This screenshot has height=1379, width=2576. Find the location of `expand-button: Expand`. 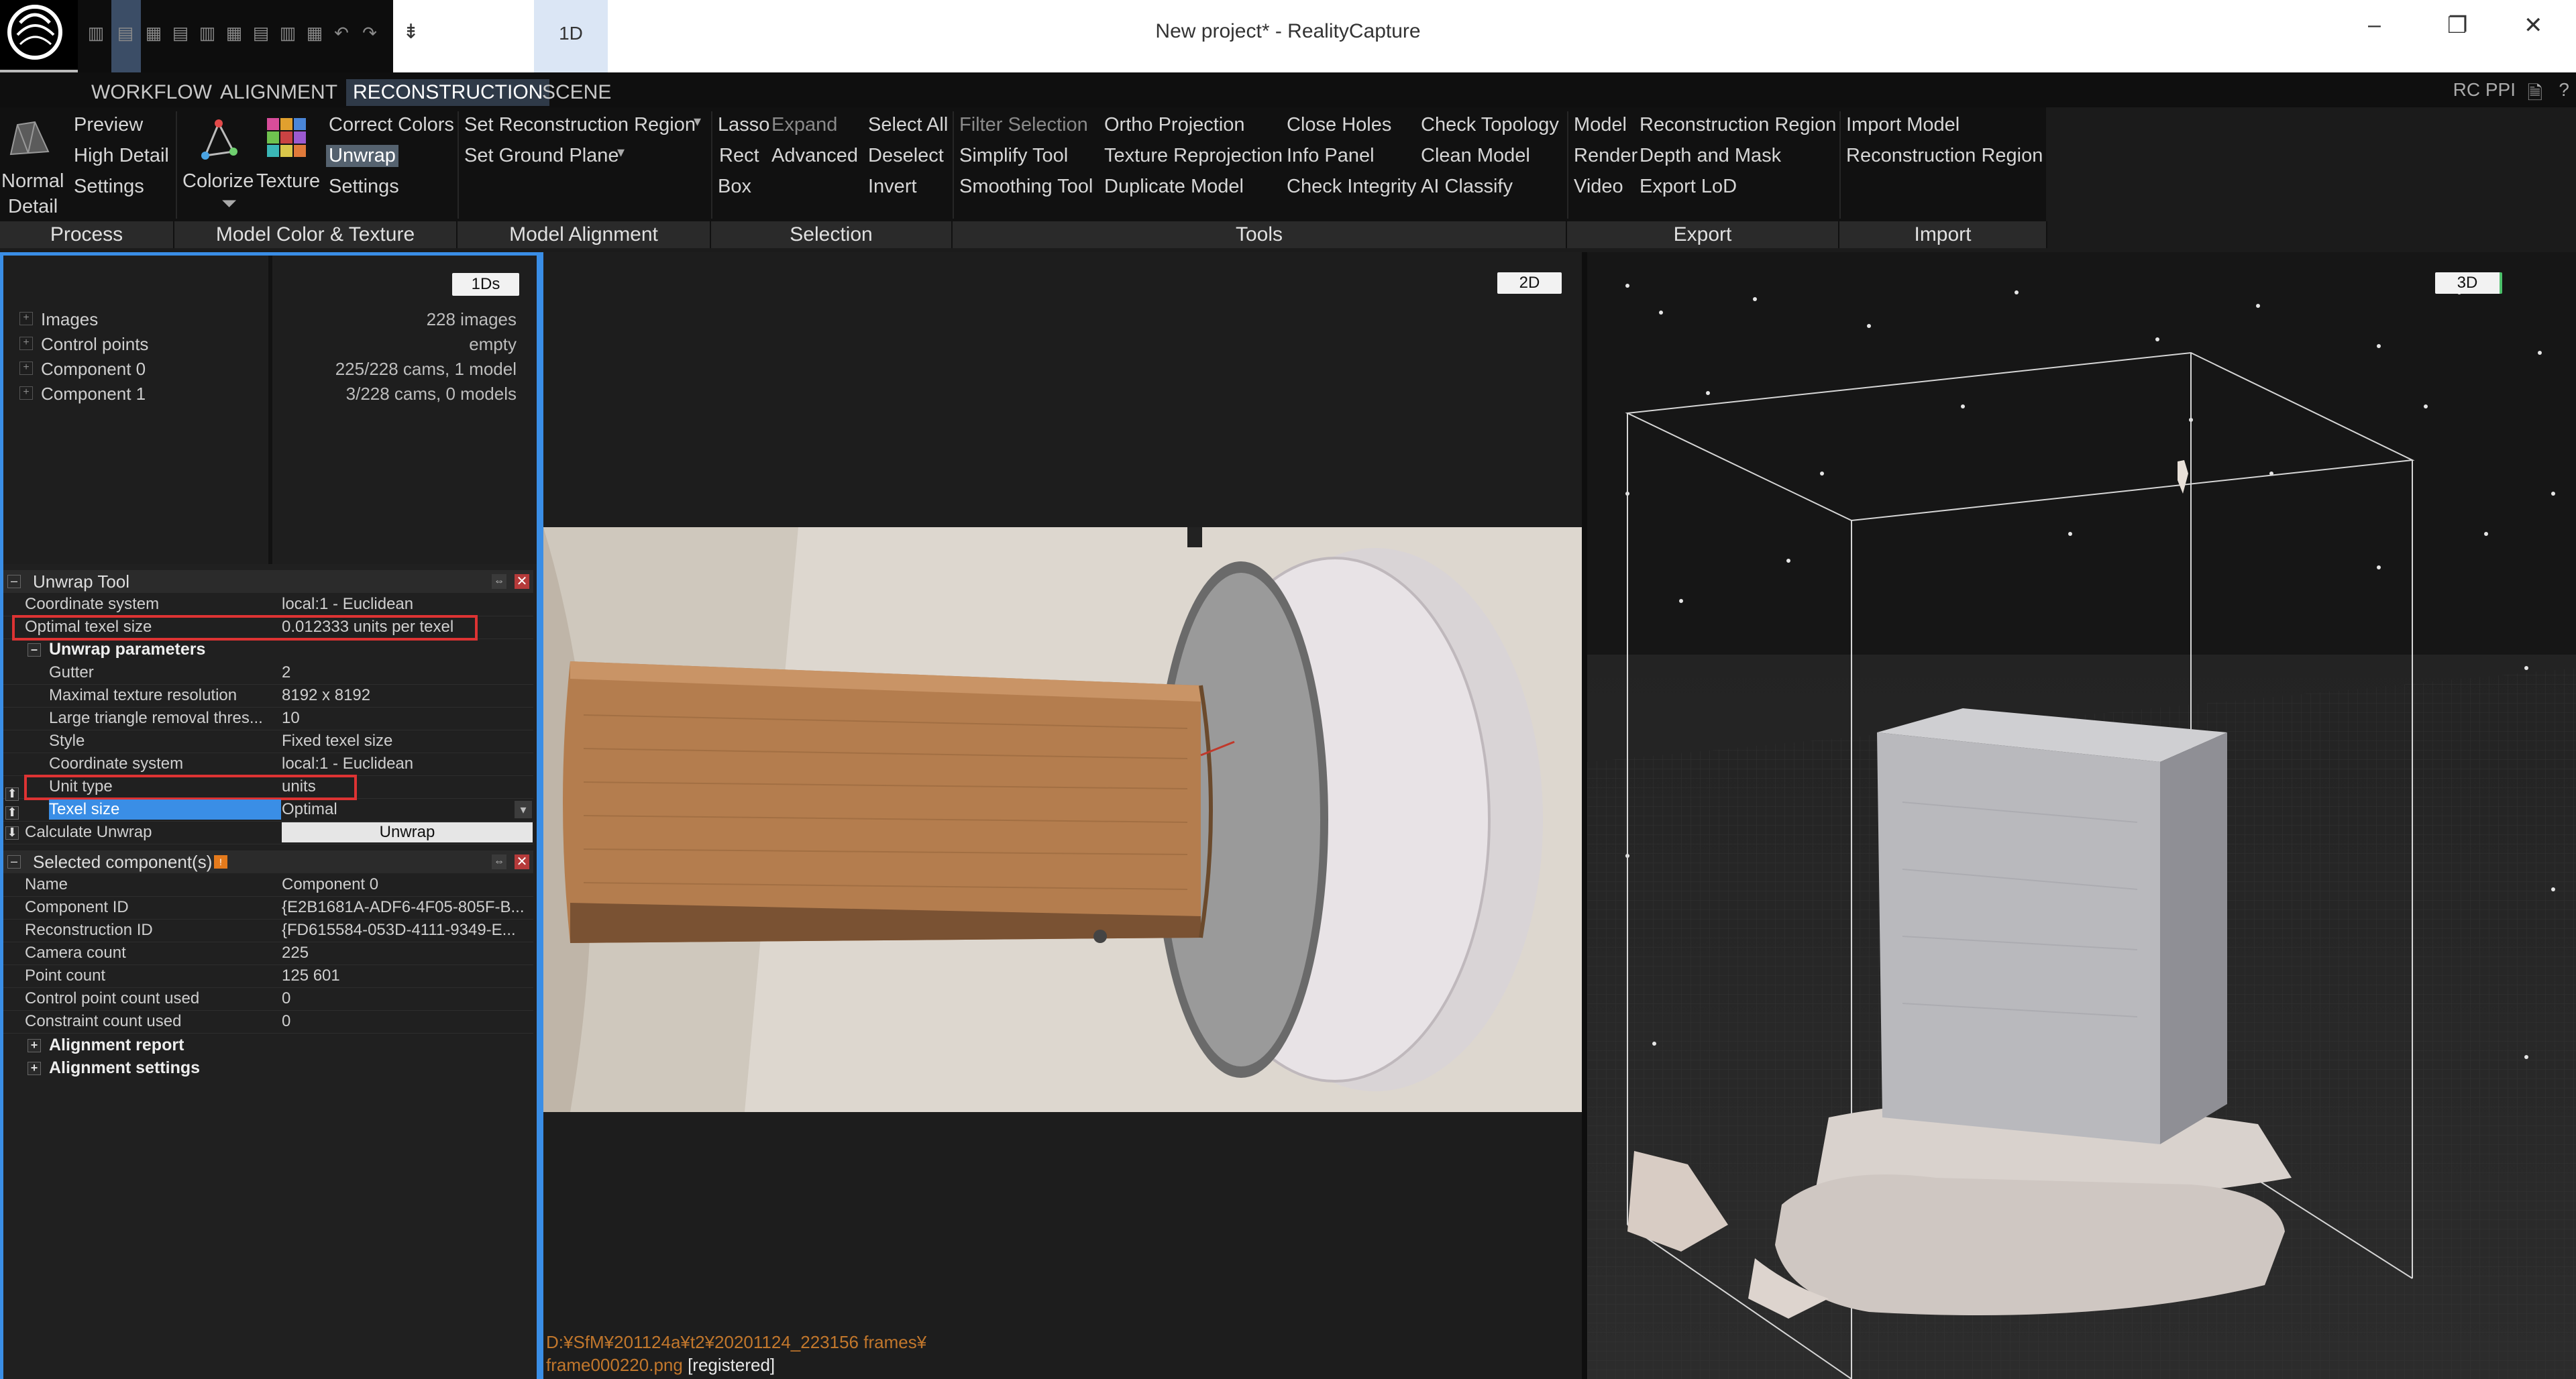

expand-button: Expand is located at coordinates (804, 125).